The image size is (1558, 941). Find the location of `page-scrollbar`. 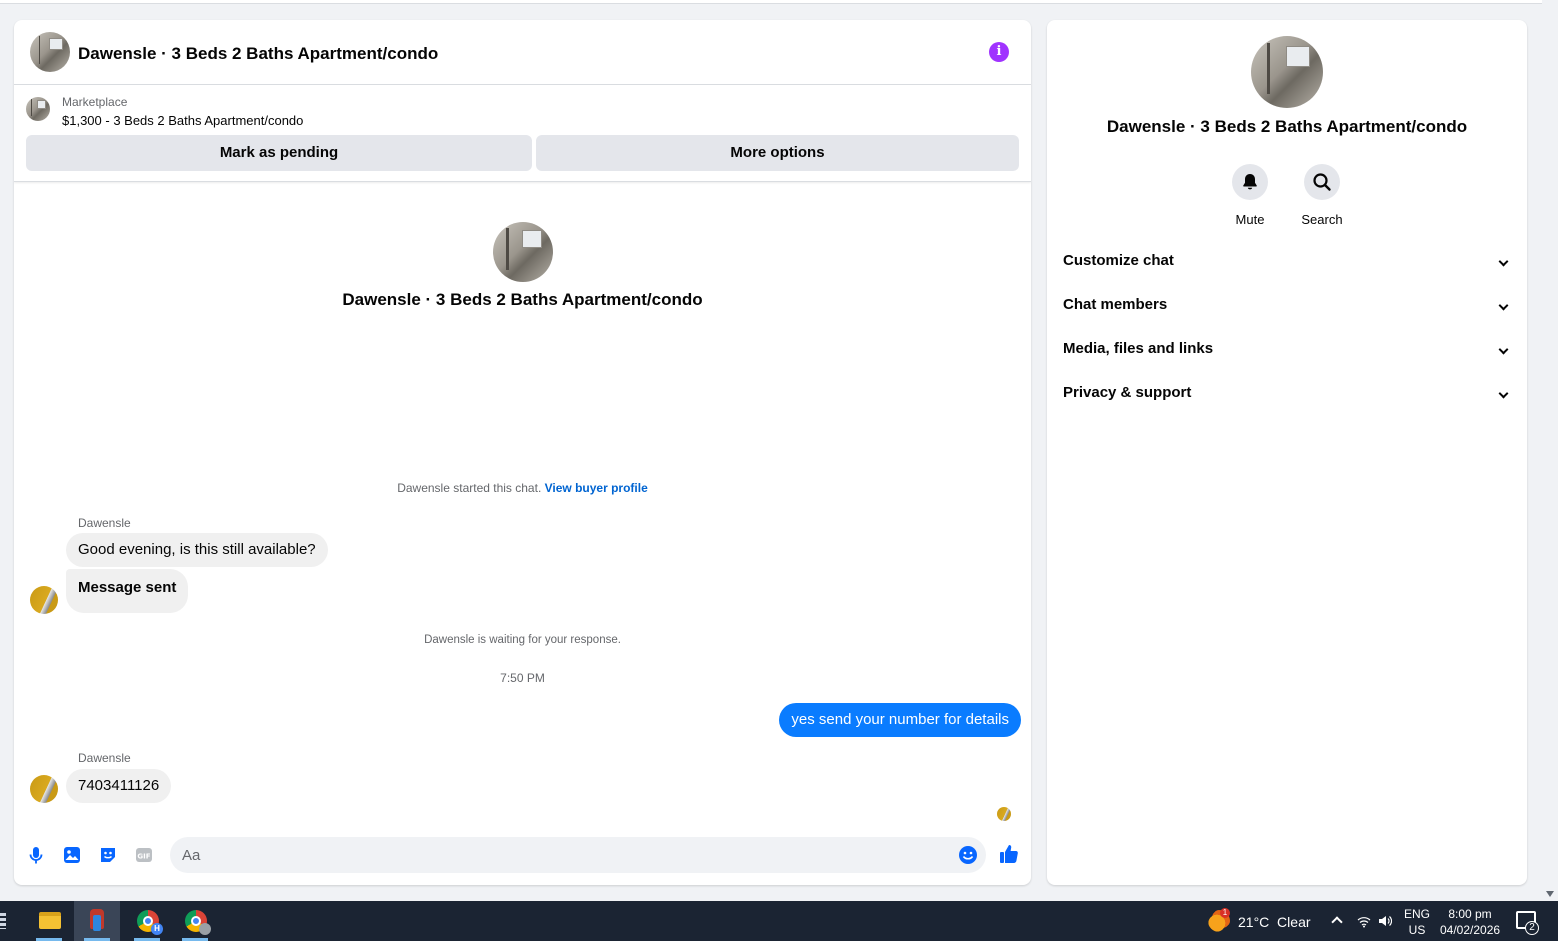

page-scrollbar is located at coordinates (1550, 450).